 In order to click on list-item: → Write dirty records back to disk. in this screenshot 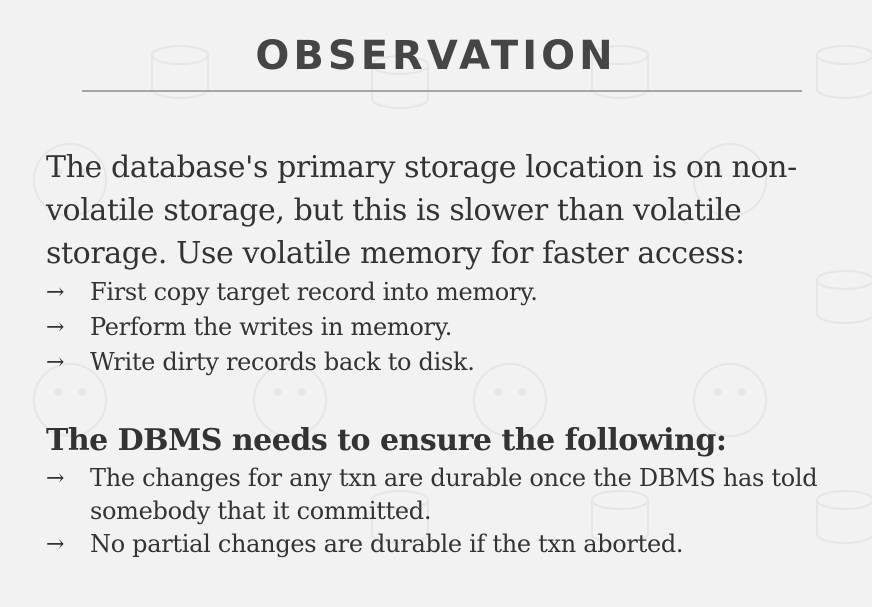, I will do `click(441, 362)`.